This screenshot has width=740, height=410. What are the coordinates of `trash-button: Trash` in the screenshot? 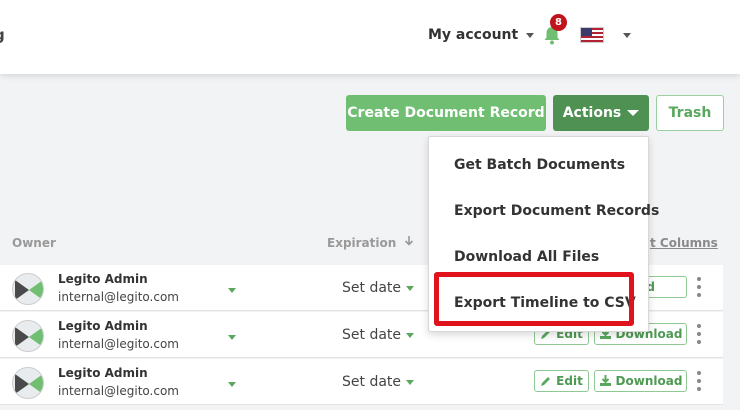 It's located at (690, 113).